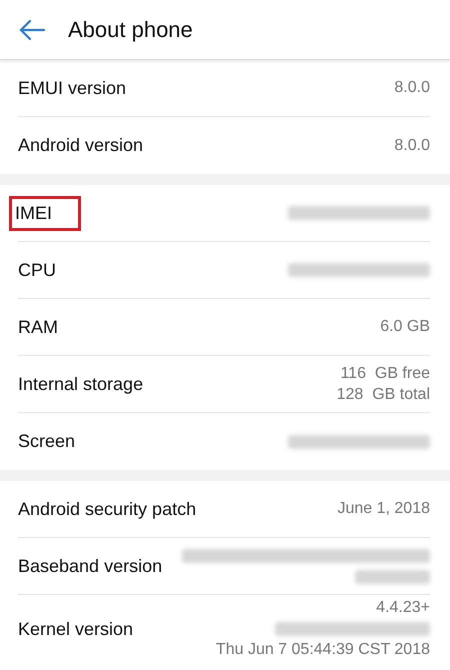 Image resolution: width=450 pixels, height=670 pixels. Describe the element at coordinates (383, 394) in the screenshot. I see `setting-value: 128 GB total` at that location.